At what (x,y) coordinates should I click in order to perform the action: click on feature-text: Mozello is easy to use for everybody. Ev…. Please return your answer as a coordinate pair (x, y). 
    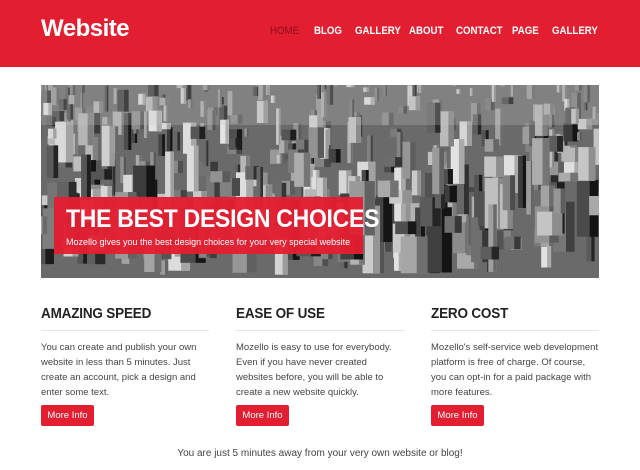
    Looking at the image, I should click on (314, 370).